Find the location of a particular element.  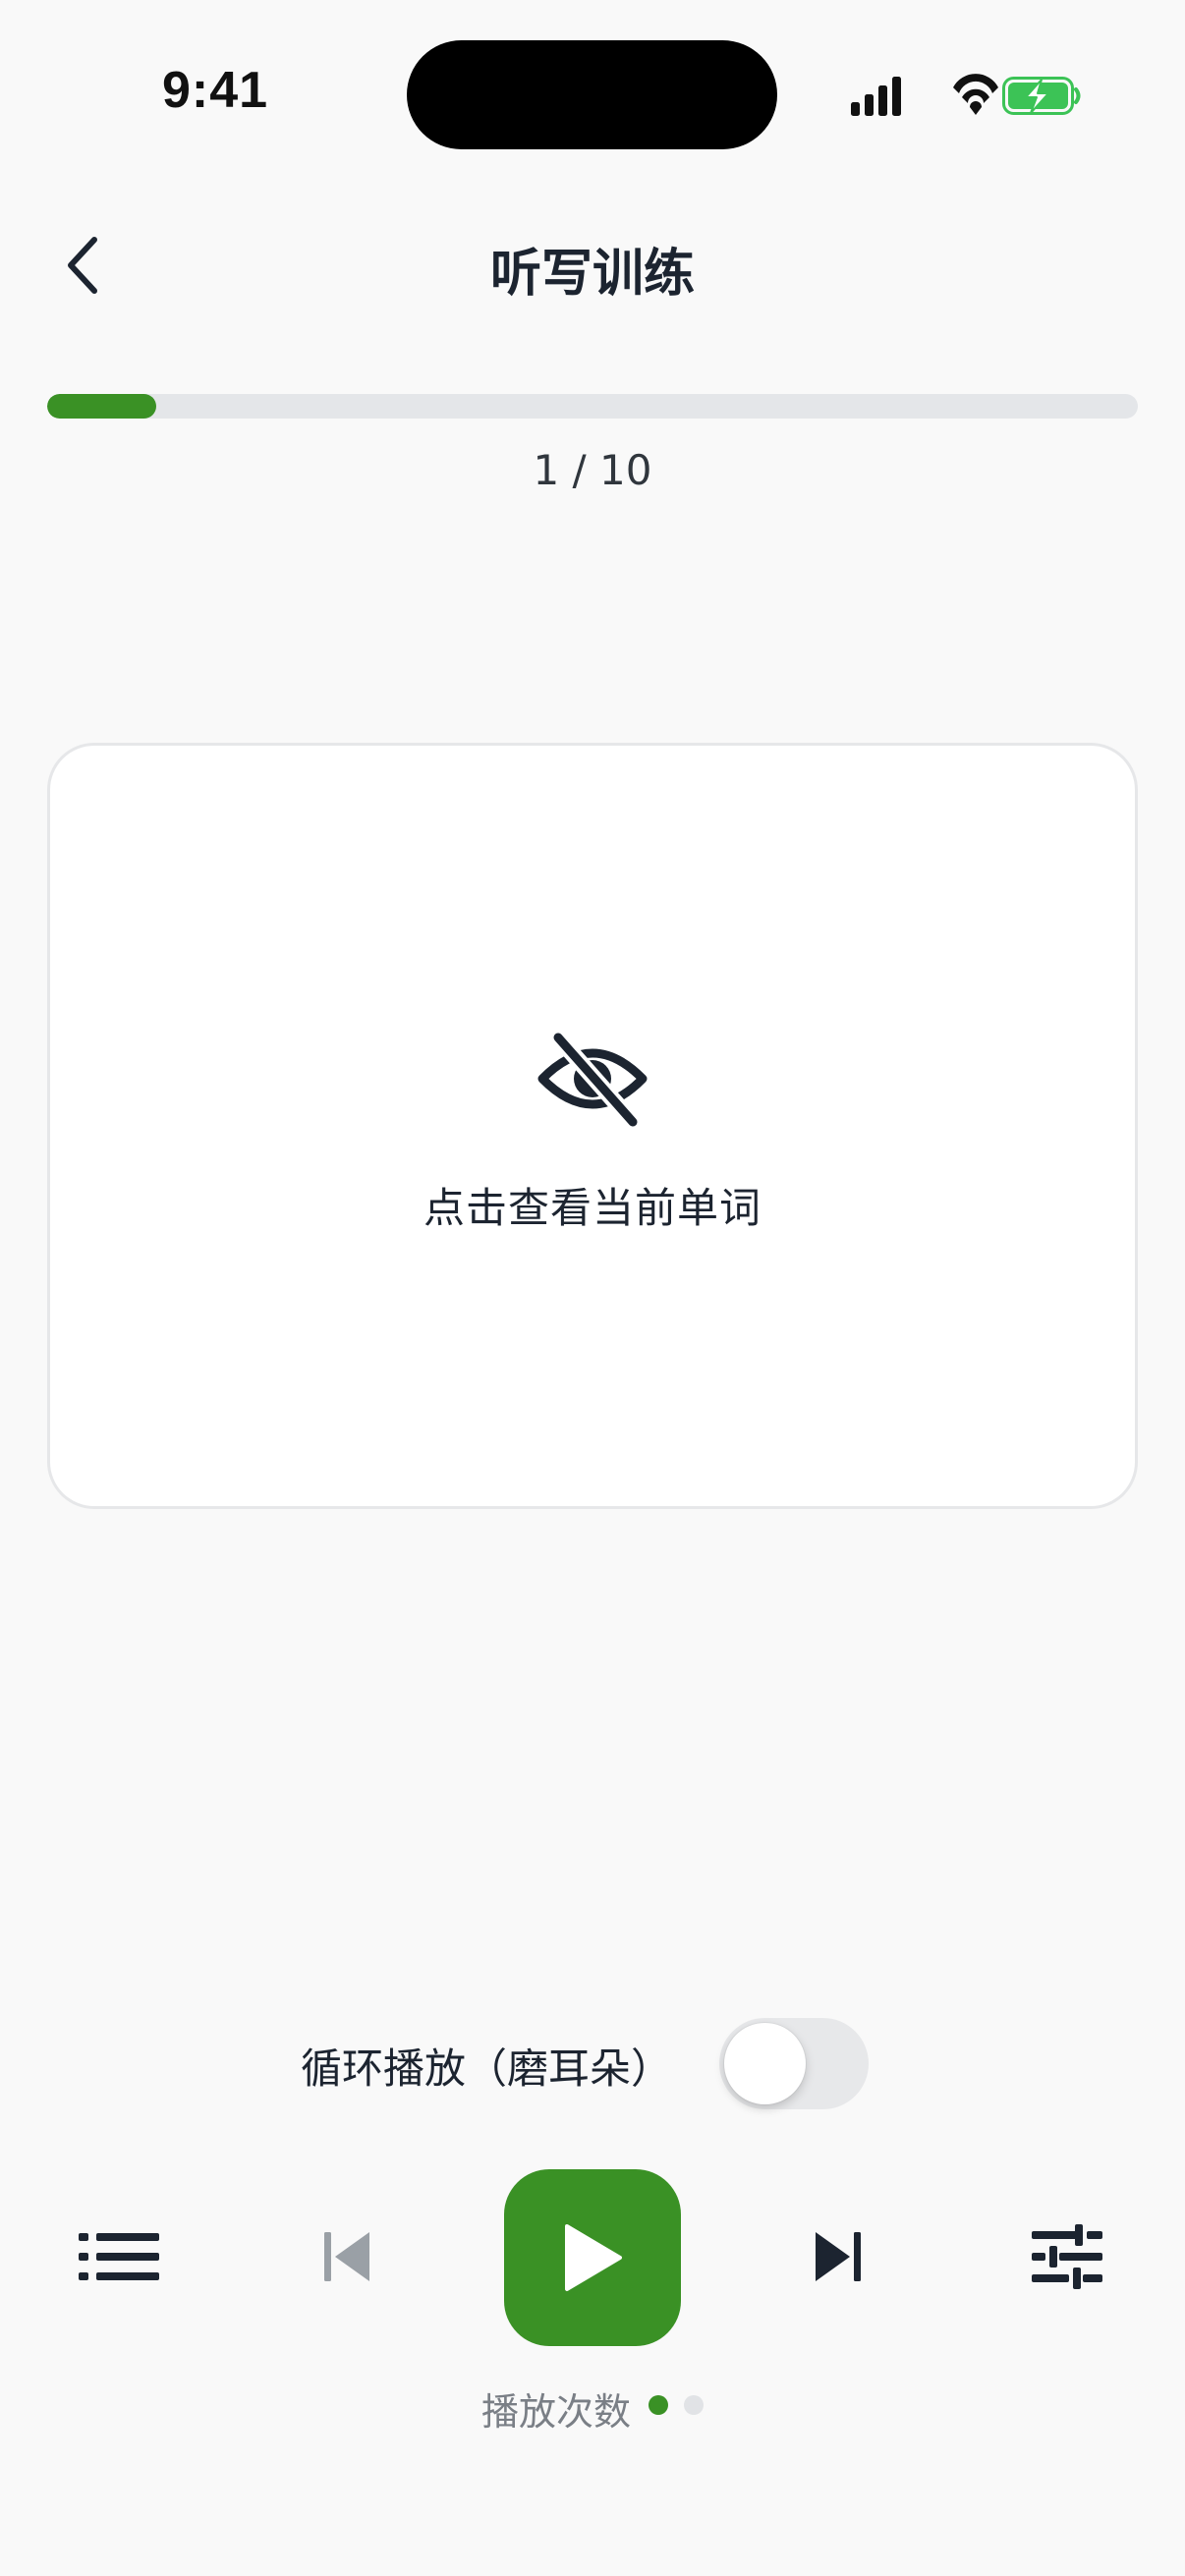

list-icon is located at coordinates (119, 2256).